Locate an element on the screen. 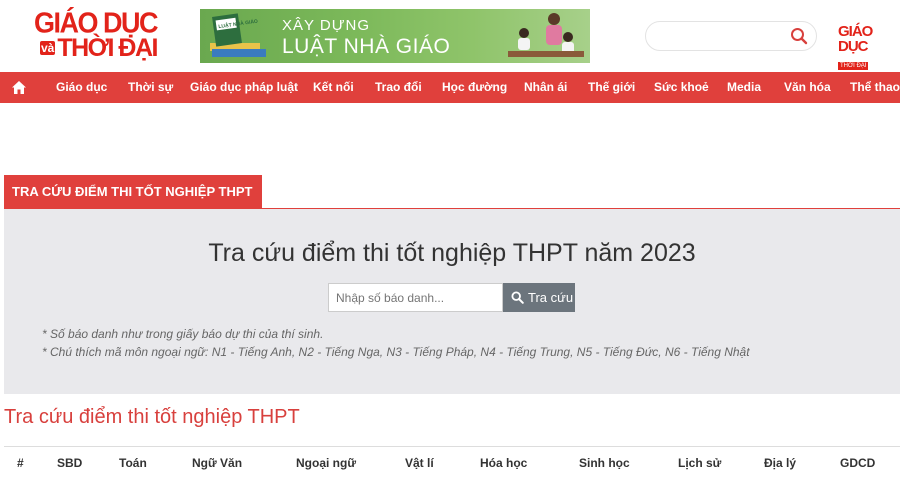 The height and width of the screenshot is (480, 900). col-vat-li: Vật lí is located at coordinates (419, 463).